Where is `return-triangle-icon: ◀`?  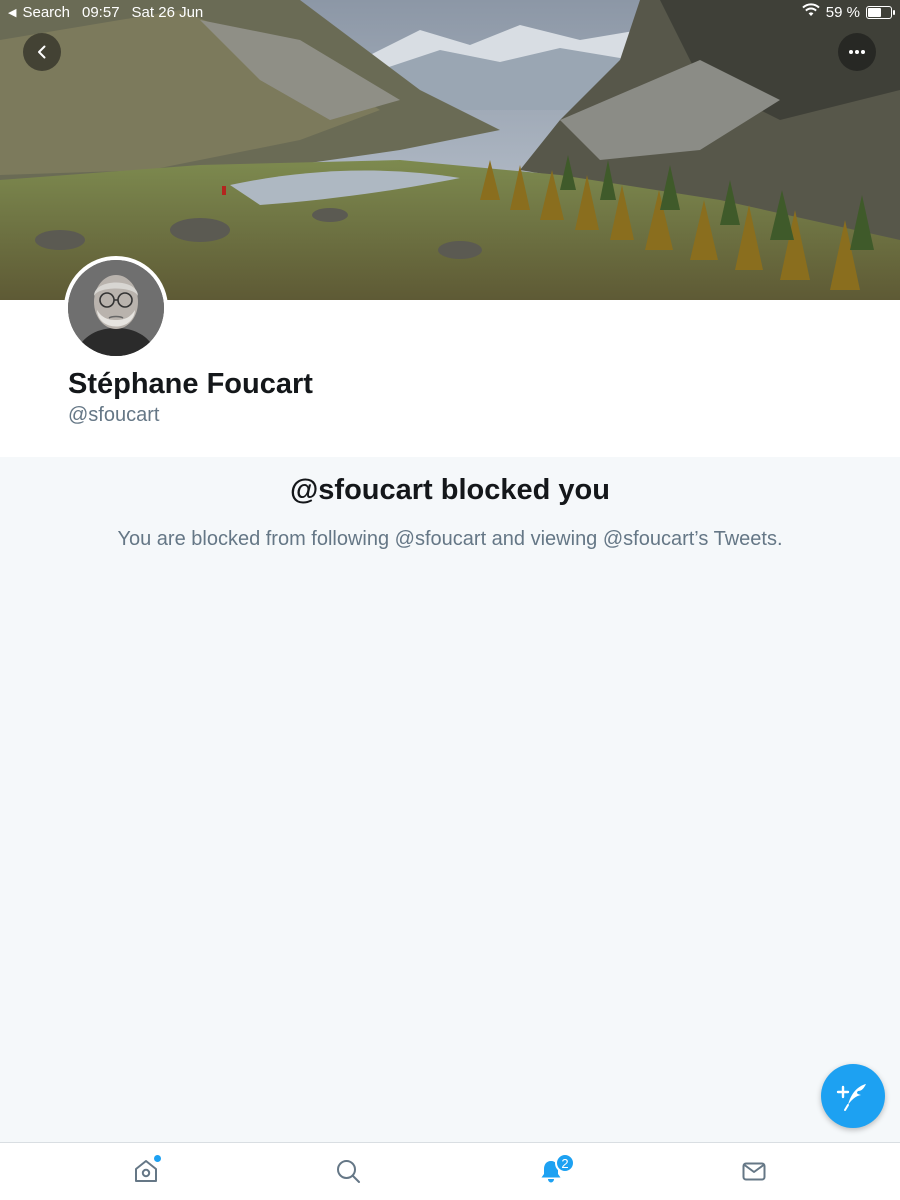
return-triangle-icon: ◀ is located at coordinates (12, 12).